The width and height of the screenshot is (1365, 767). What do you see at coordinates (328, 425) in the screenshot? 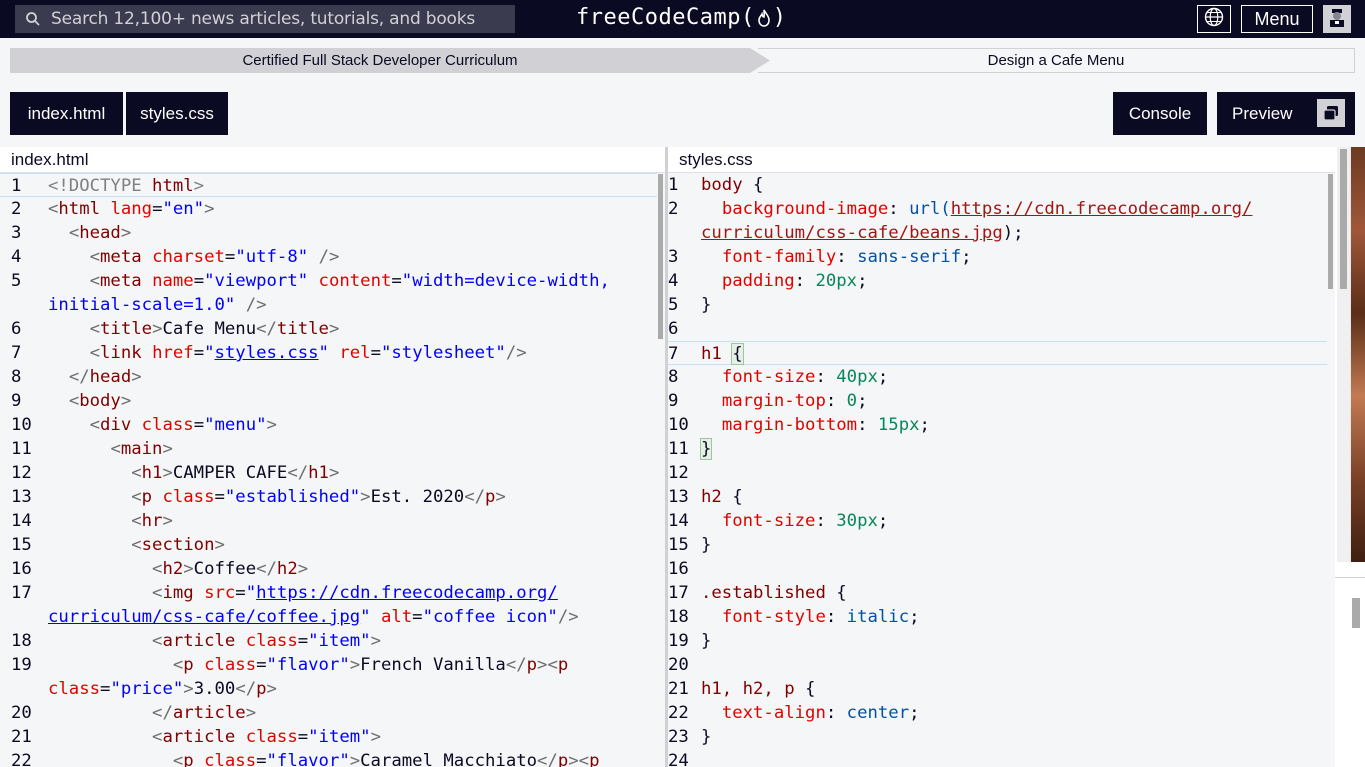
I see `code-line: 10 <div class="menu">` at bounding box center [328, 425].